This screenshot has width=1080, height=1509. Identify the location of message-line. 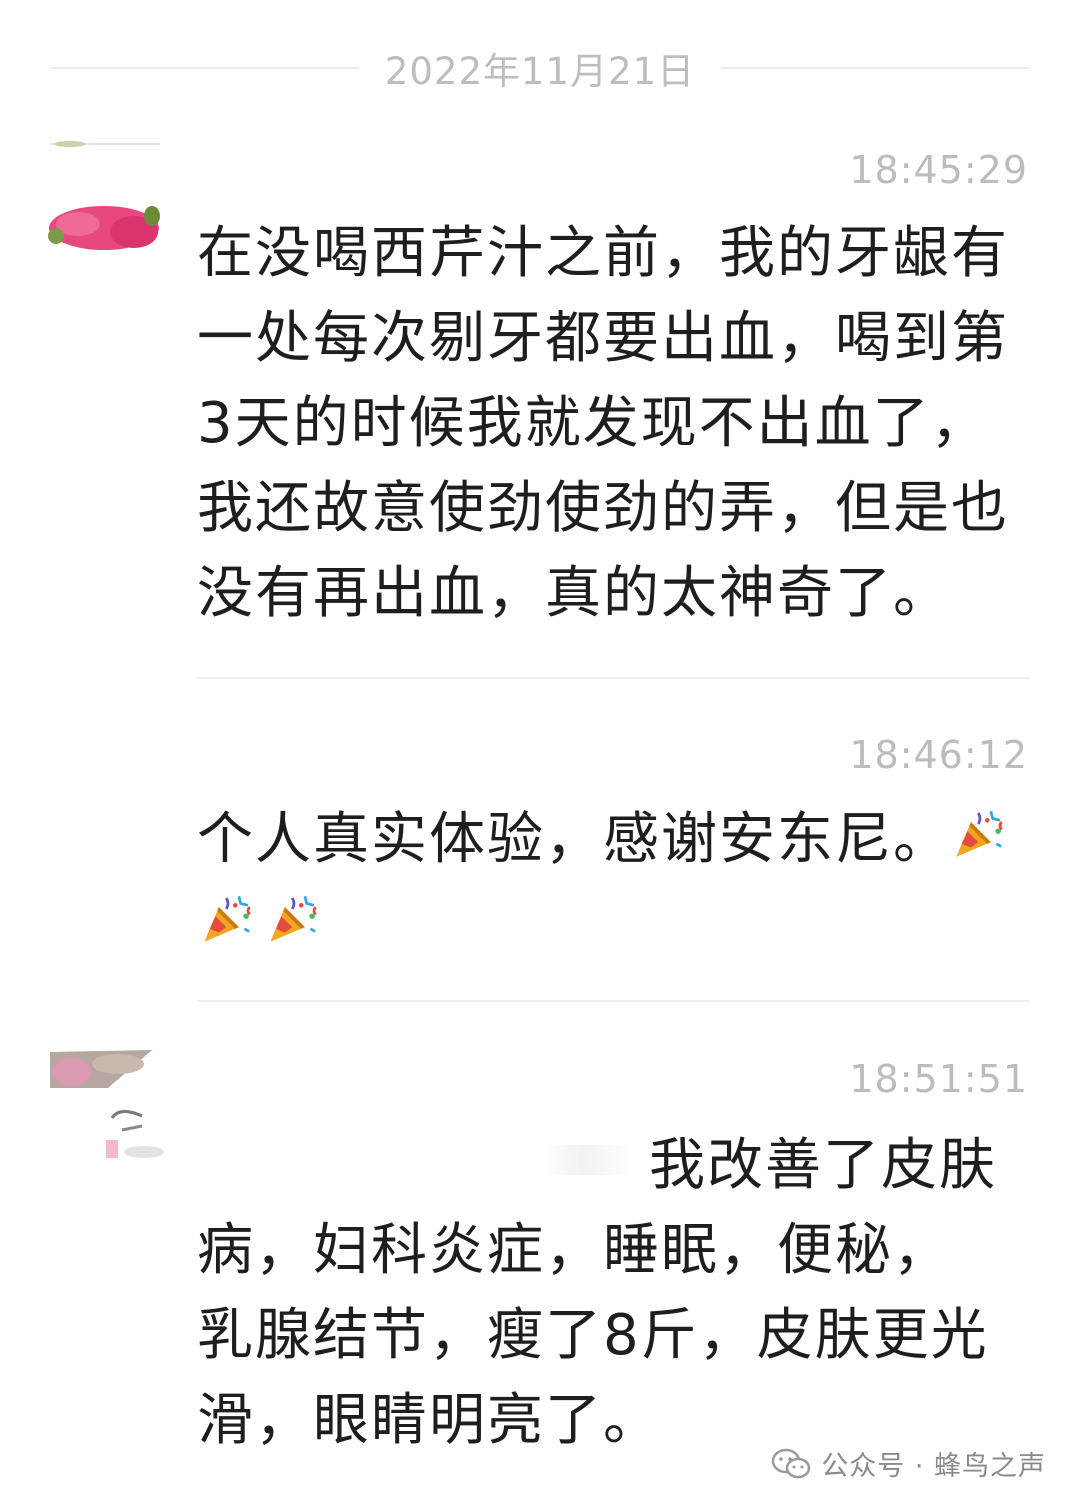
(618, 924).